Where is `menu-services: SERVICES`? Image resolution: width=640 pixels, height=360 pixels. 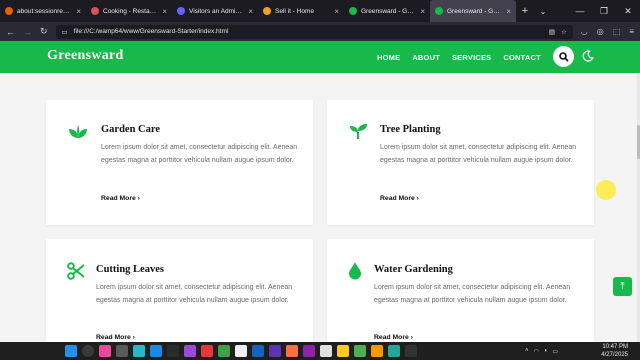 menu-services: SERVICES is located at coordinates (471, 57).